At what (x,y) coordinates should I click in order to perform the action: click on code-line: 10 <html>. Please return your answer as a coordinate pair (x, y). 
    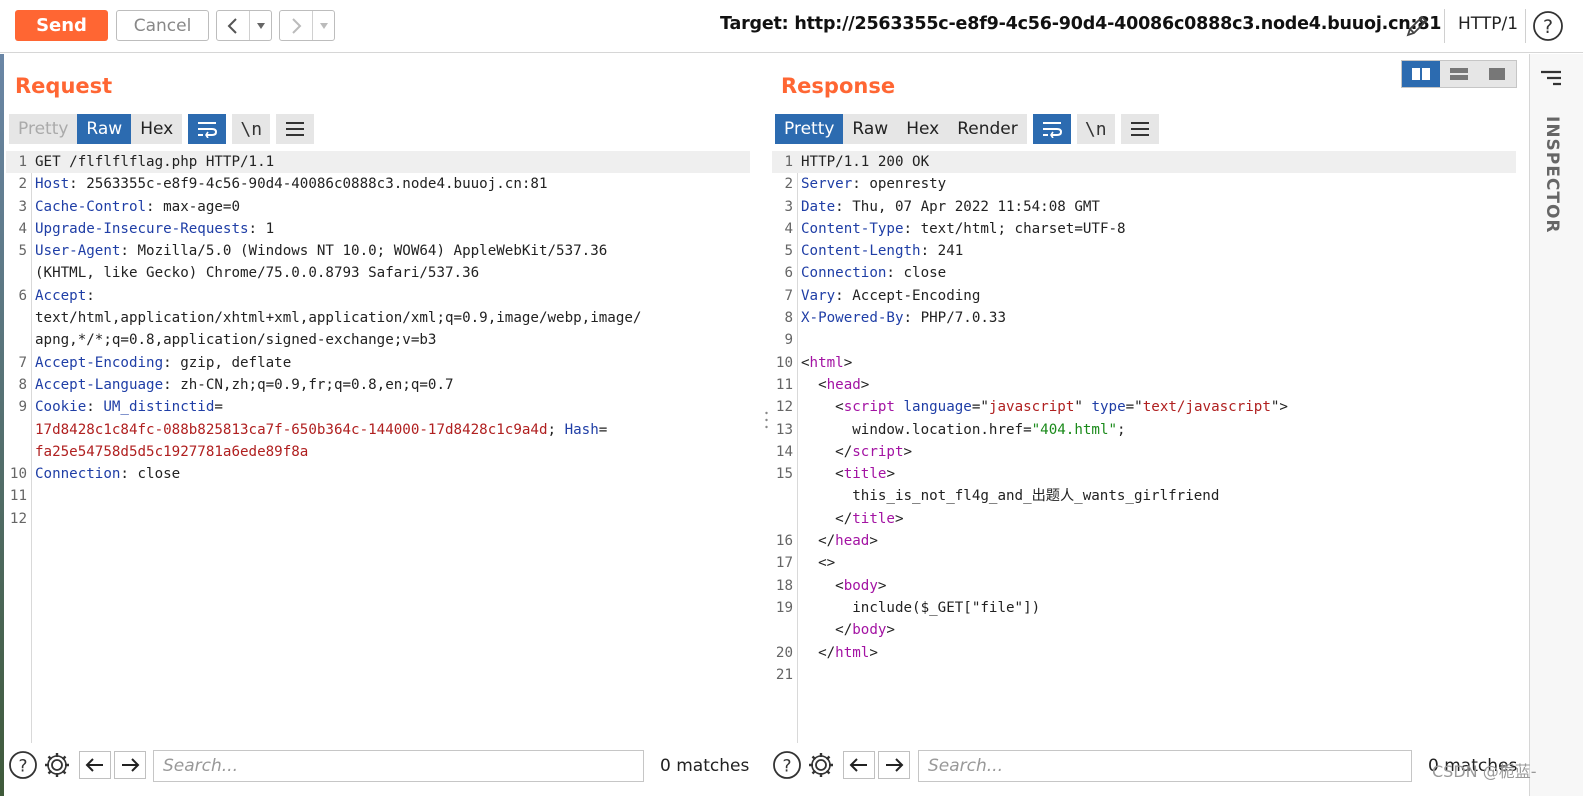
    Looking at the image, I should click on (1144, 363).